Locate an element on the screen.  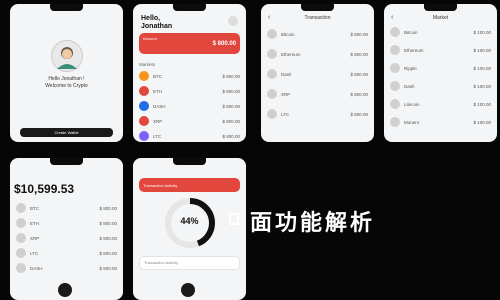
list-item: Ripple $ 100.00 is located at coordinates (440, 68).